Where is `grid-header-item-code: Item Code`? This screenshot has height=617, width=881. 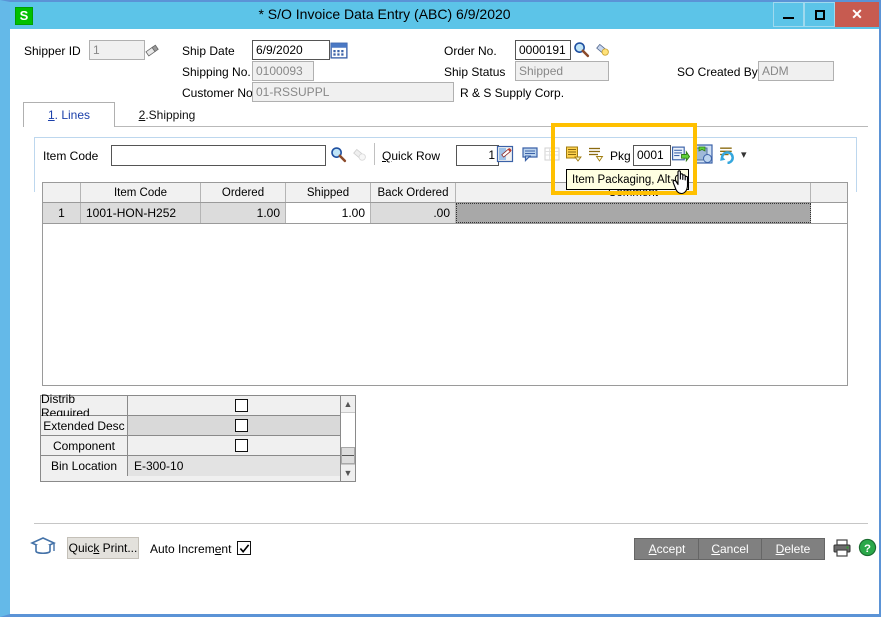 grid-header-item-code: Item Code is located at coordinates (141, 192).